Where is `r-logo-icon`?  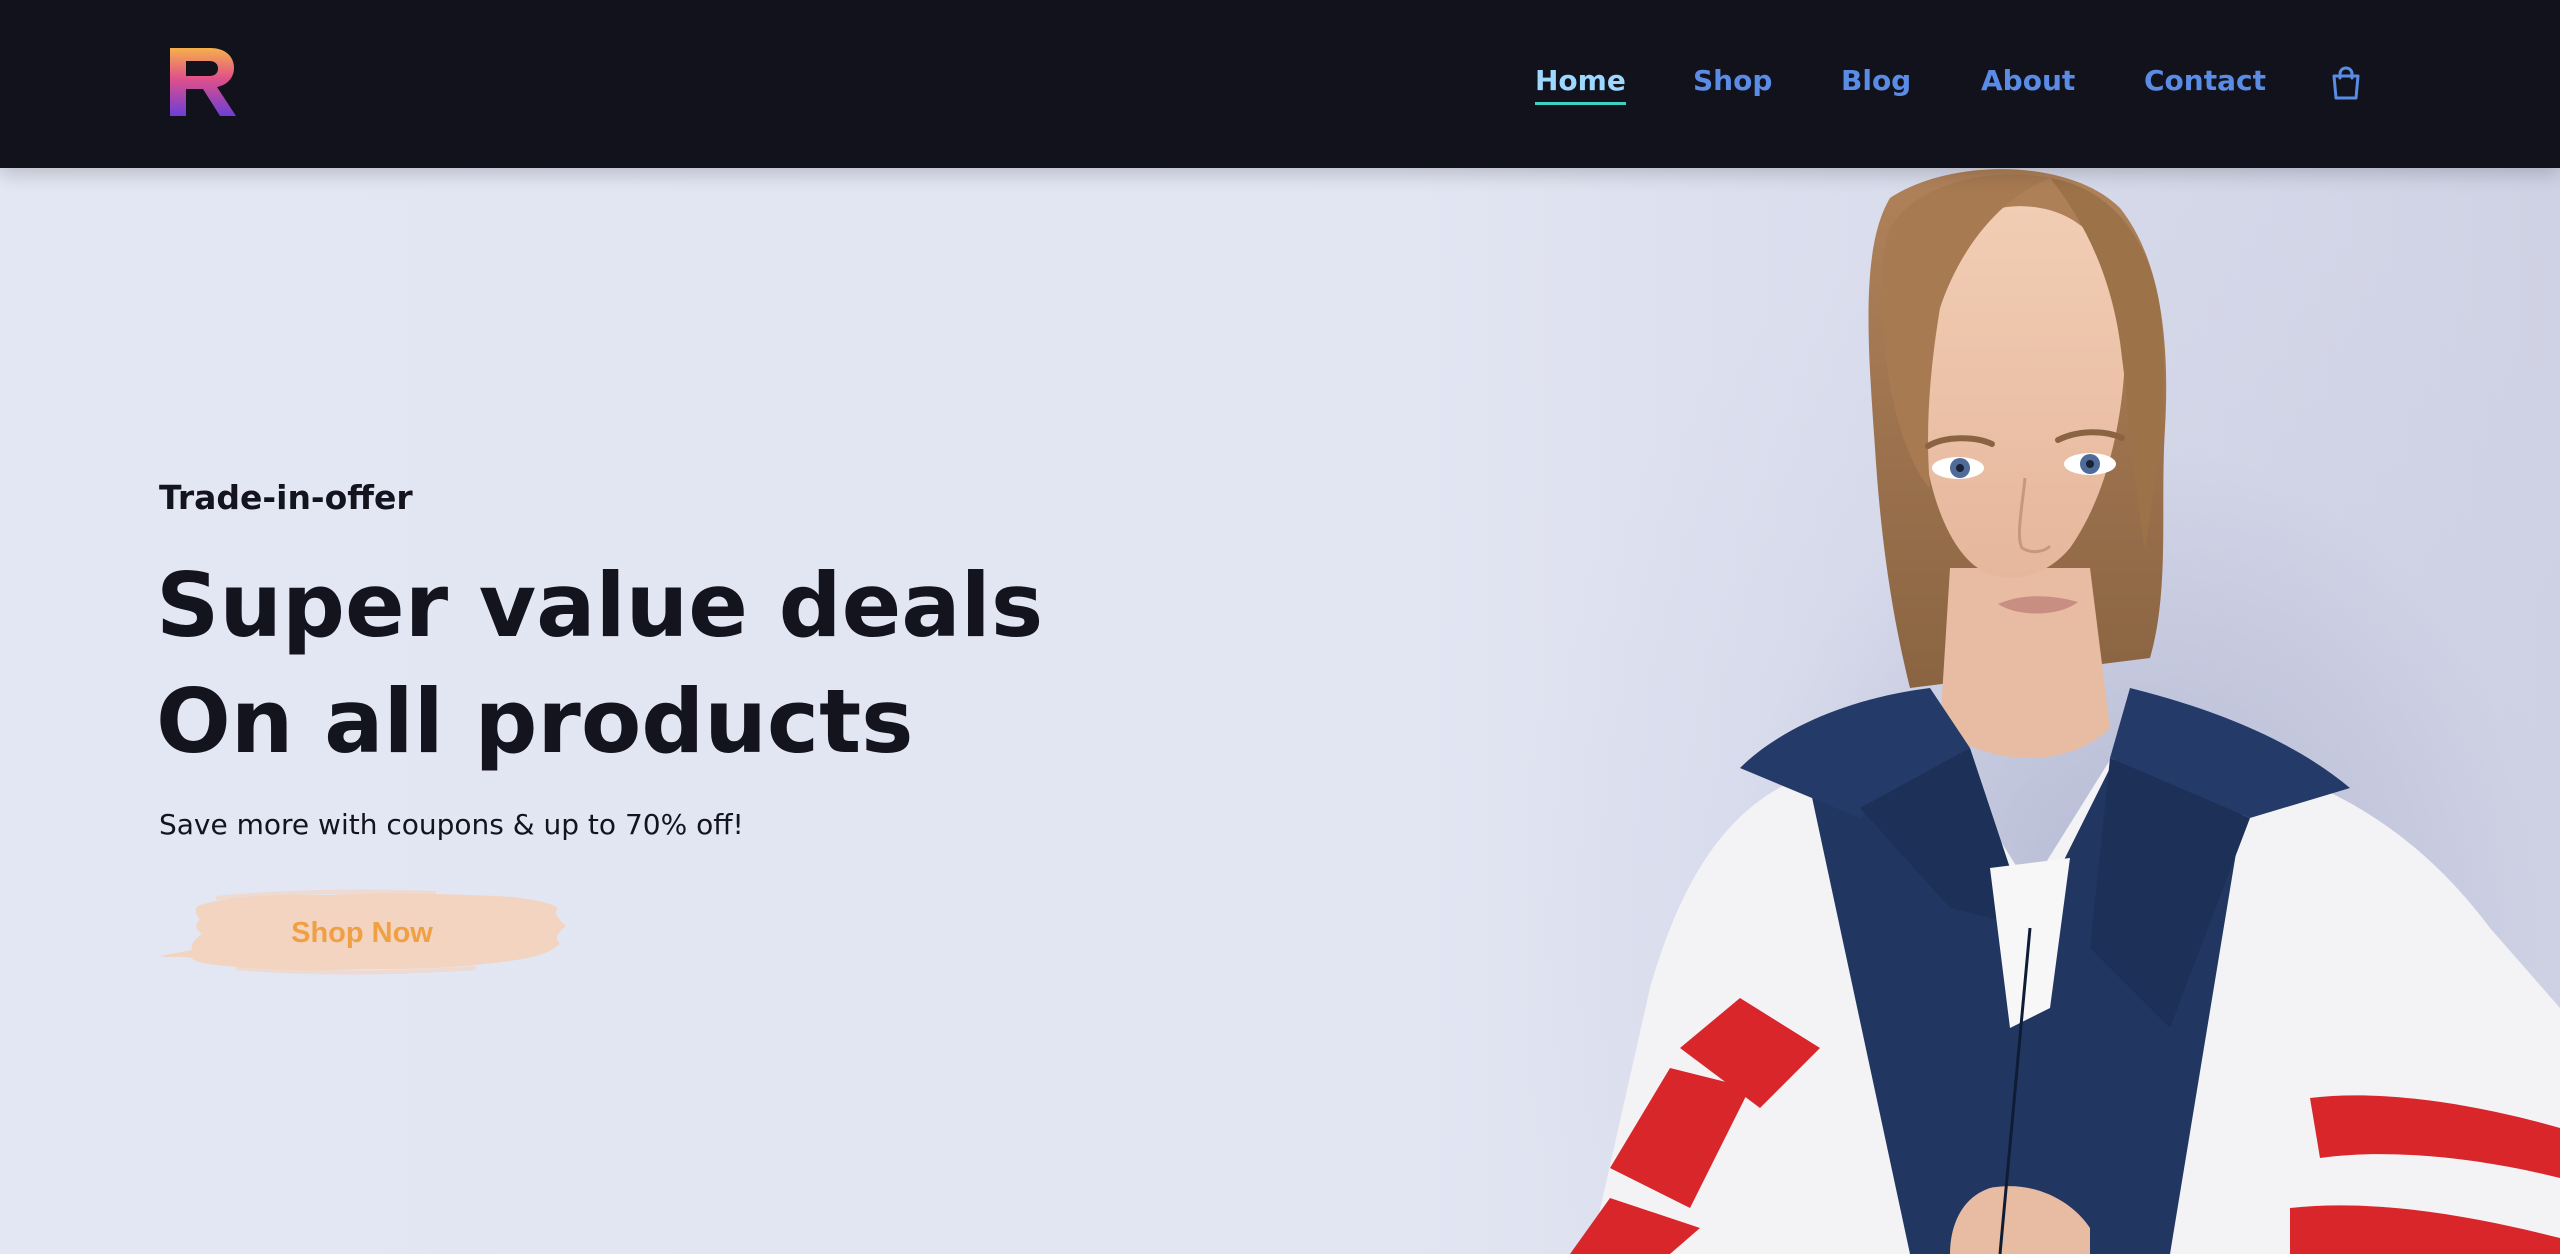
r-logo-icon is located at coordinates (202, 81).